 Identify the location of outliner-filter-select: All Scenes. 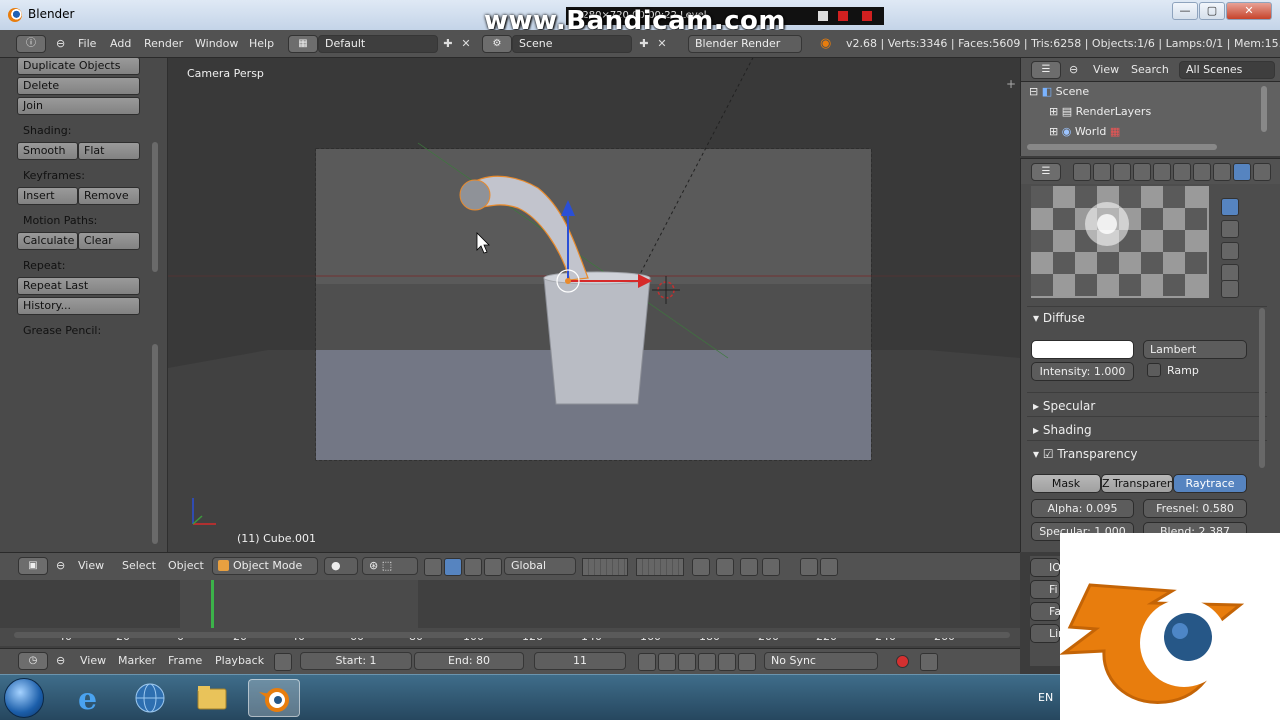
(1227, 70).